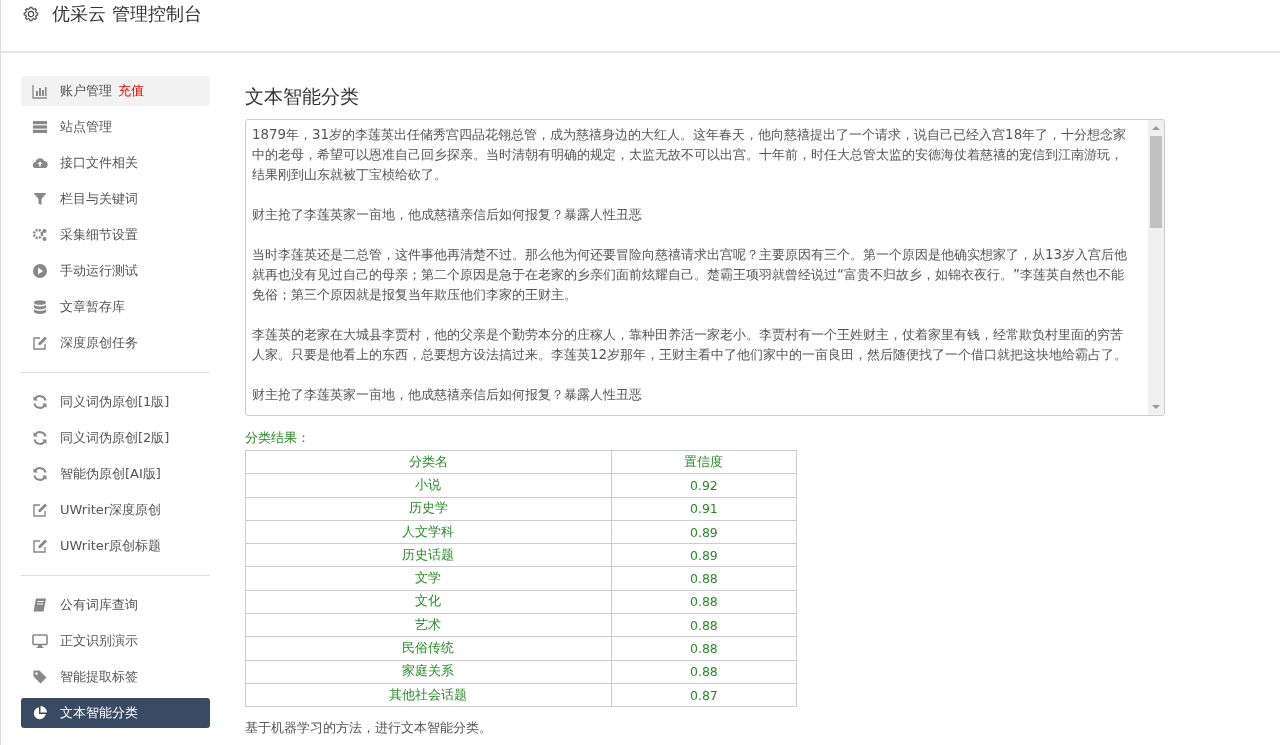 Image resolution: width=1280 pixels, height=745 pixels. Describe the element at coordinates (115, 127) in the screenshot. I see `sidebar-item: 站点管理` at that location.